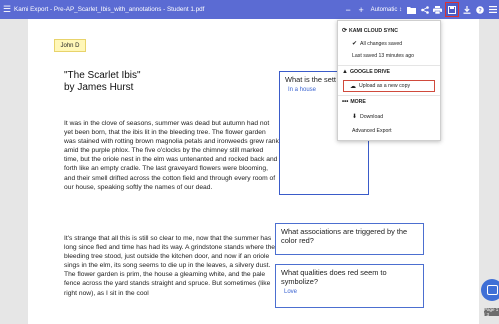 The width and height of the screenshot is (499, 324). What do you see at coordinates (102, 75) in the screenshot?
I see `document-heading: "The Scarlet Ibis"` at bounding box center [102, 75].